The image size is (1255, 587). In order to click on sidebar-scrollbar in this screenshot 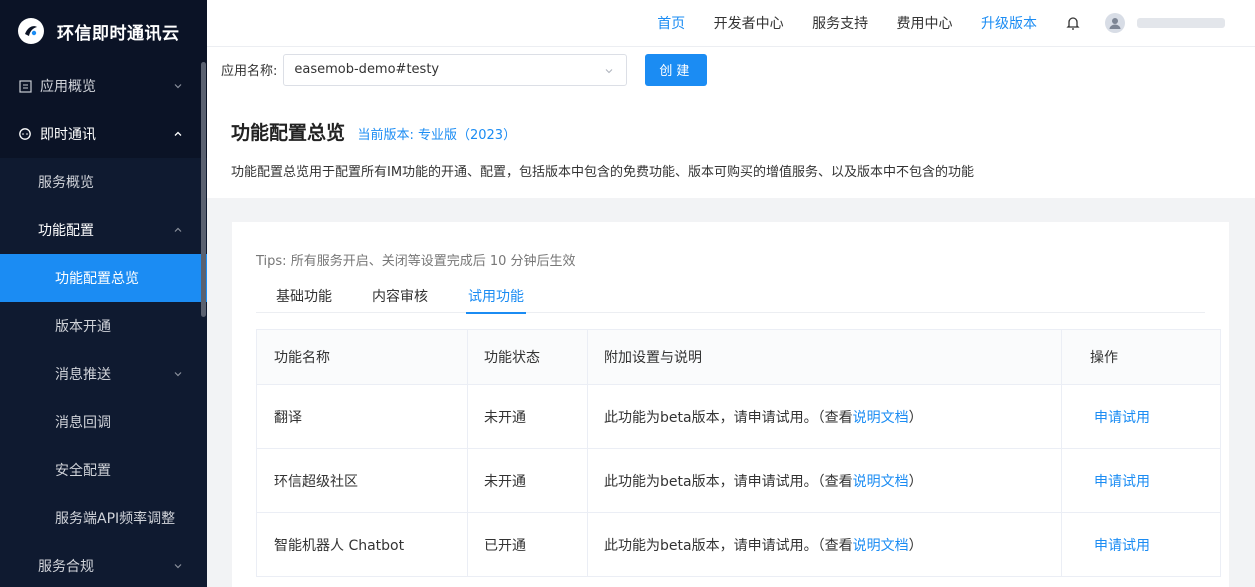, I will do `click(203, 189)`.